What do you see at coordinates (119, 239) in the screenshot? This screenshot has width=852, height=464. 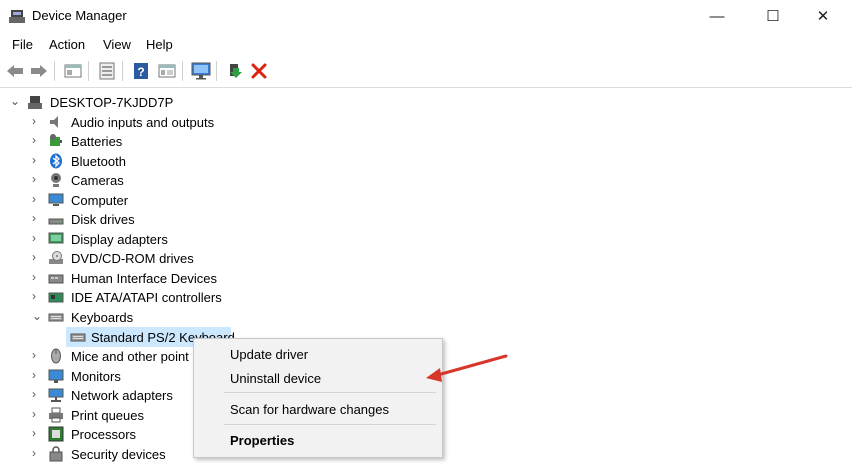 I see `tree-item-label: Display adapters` at bounding box center [119, 239].